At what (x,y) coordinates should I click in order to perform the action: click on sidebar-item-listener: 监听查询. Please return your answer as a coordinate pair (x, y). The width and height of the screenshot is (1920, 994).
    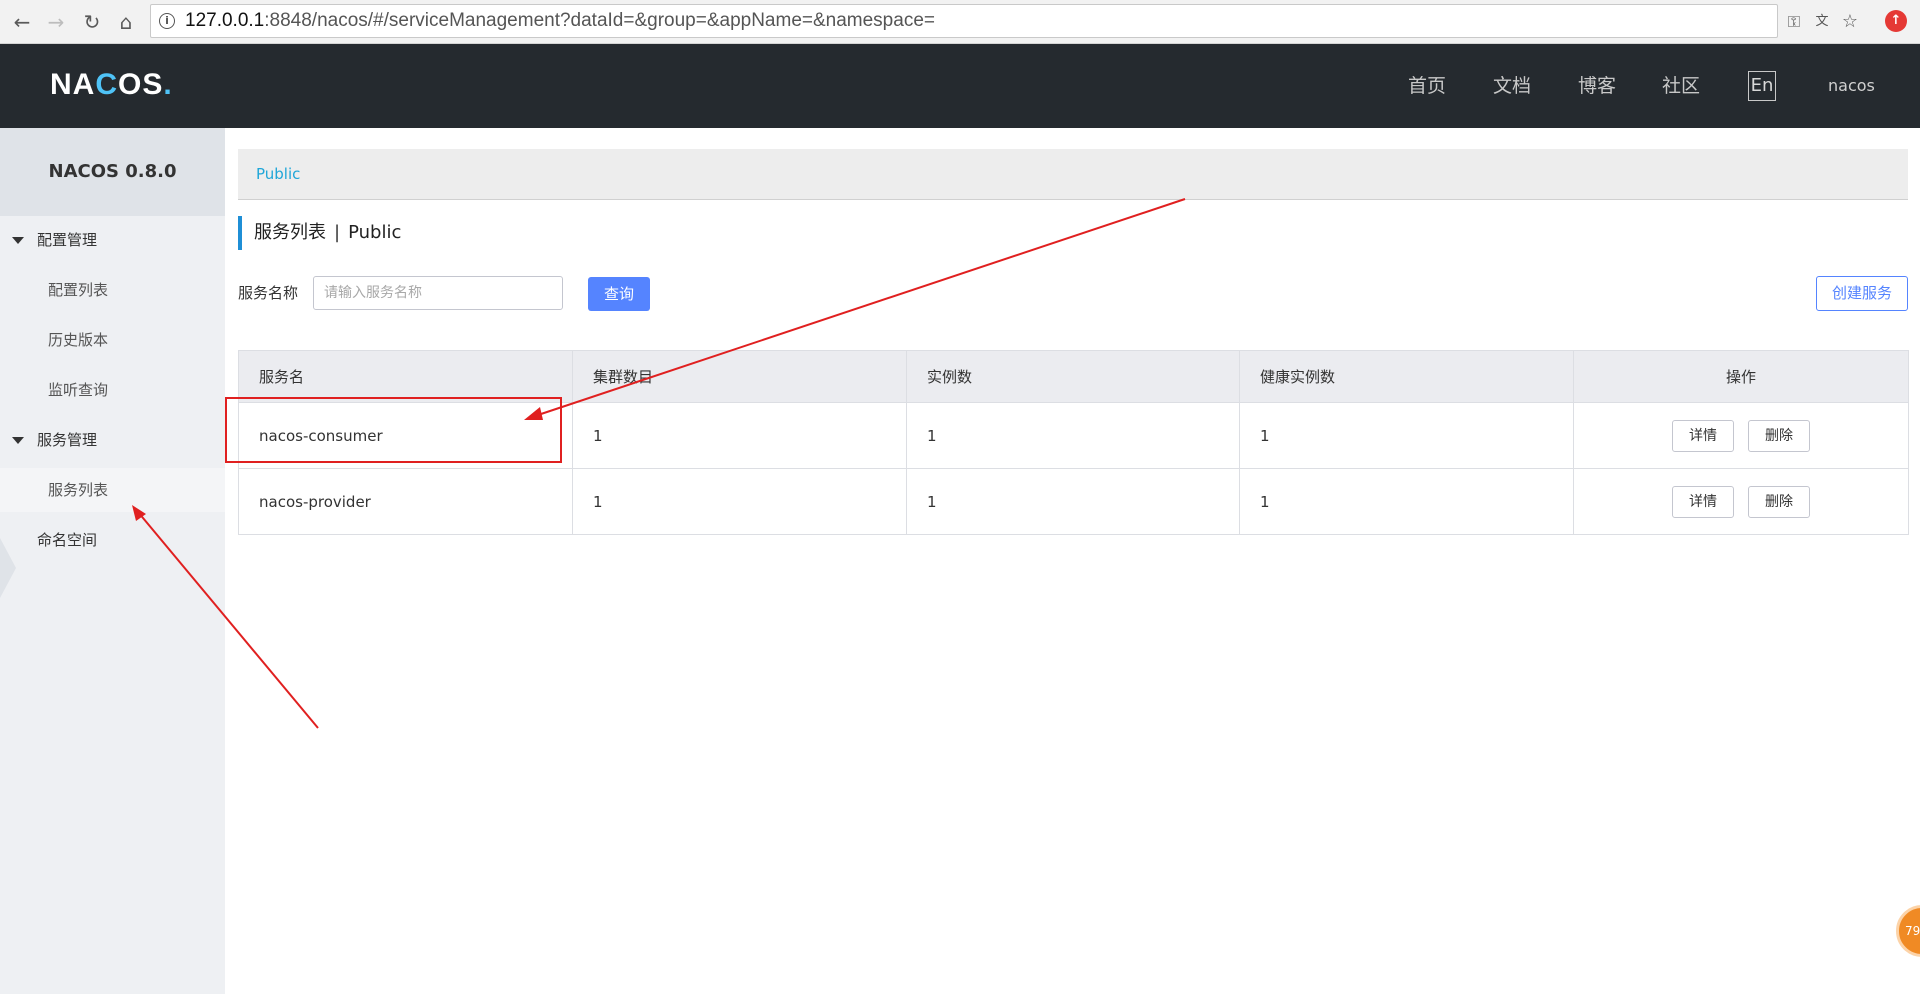
    Looking at the image, I should click on (112, 390).